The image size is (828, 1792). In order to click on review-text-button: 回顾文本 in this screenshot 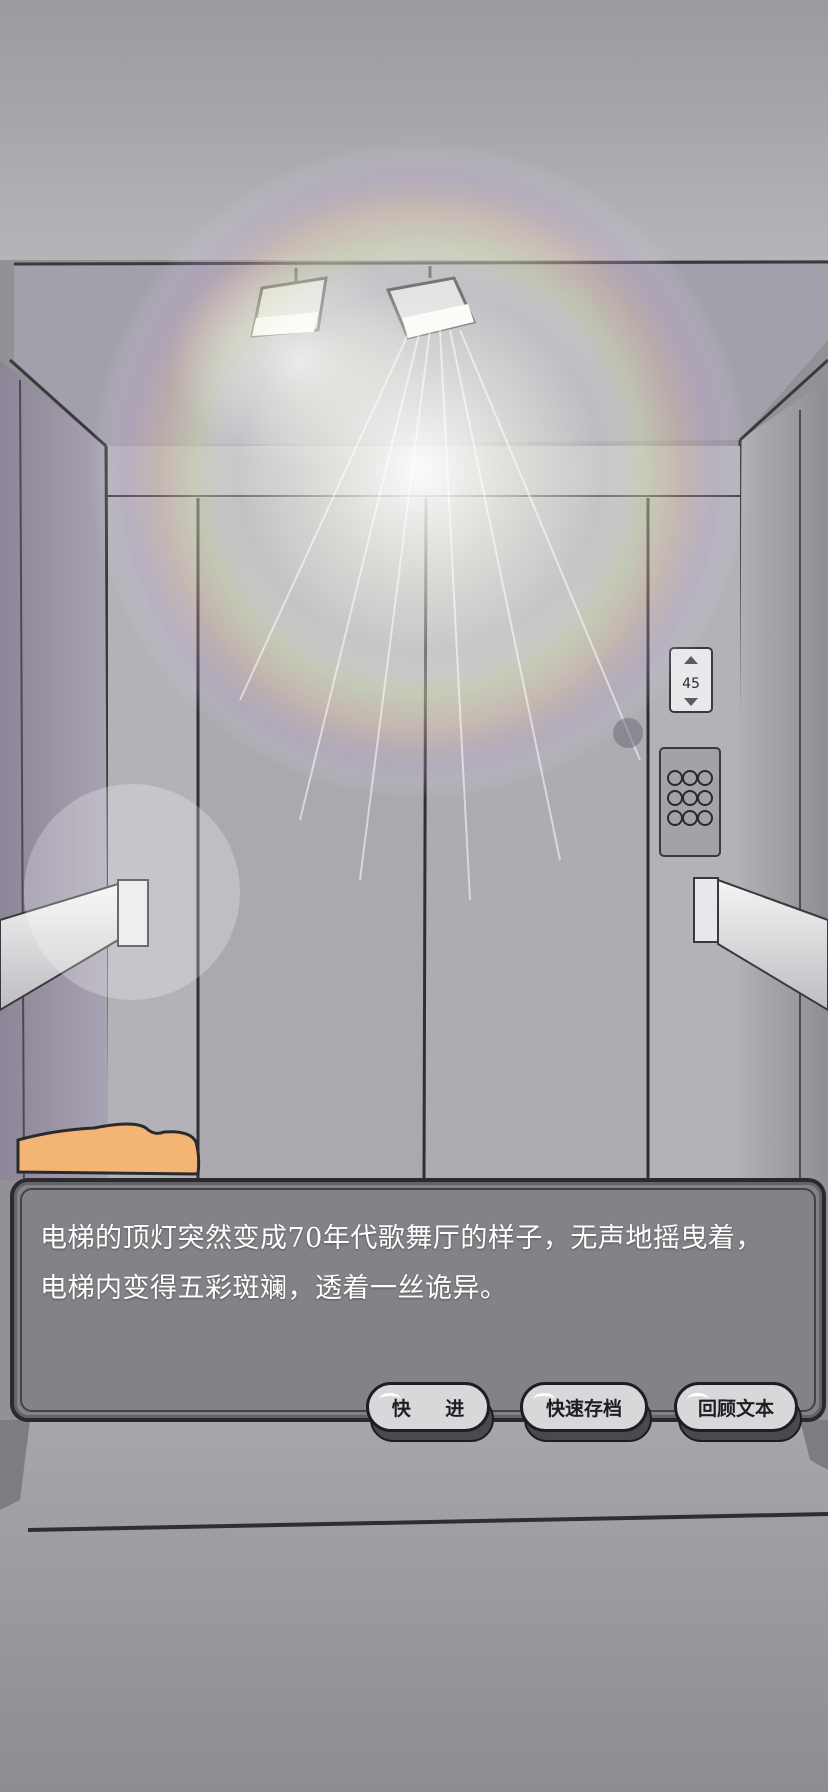, I will do `click(738, 1412)`.